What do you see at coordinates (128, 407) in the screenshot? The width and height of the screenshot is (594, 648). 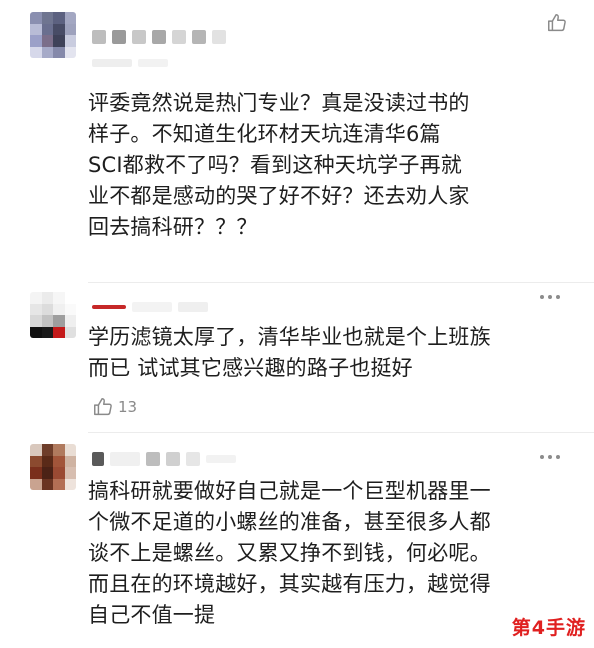 I see `like-count: 13` at bounding box center [128, 407].